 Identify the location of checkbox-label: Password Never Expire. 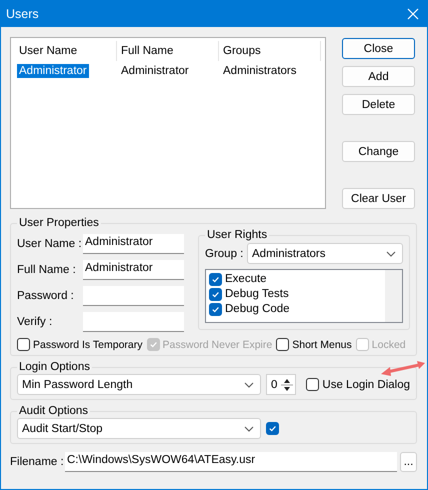
(217, 344).